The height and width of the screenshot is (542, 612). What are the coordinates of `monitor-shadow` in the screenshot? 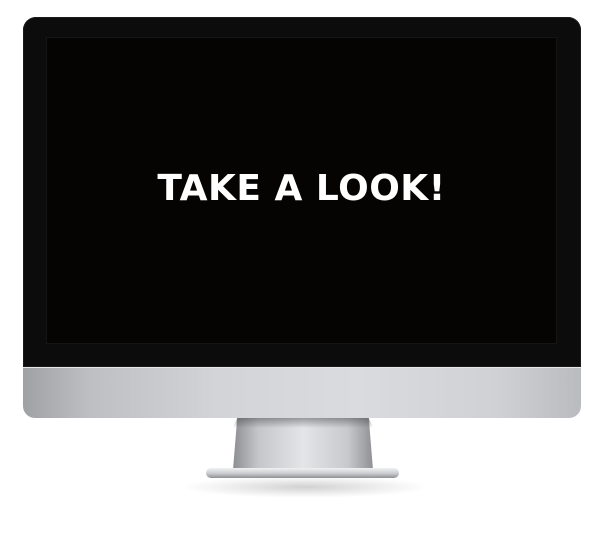 It's located at (305, 487).